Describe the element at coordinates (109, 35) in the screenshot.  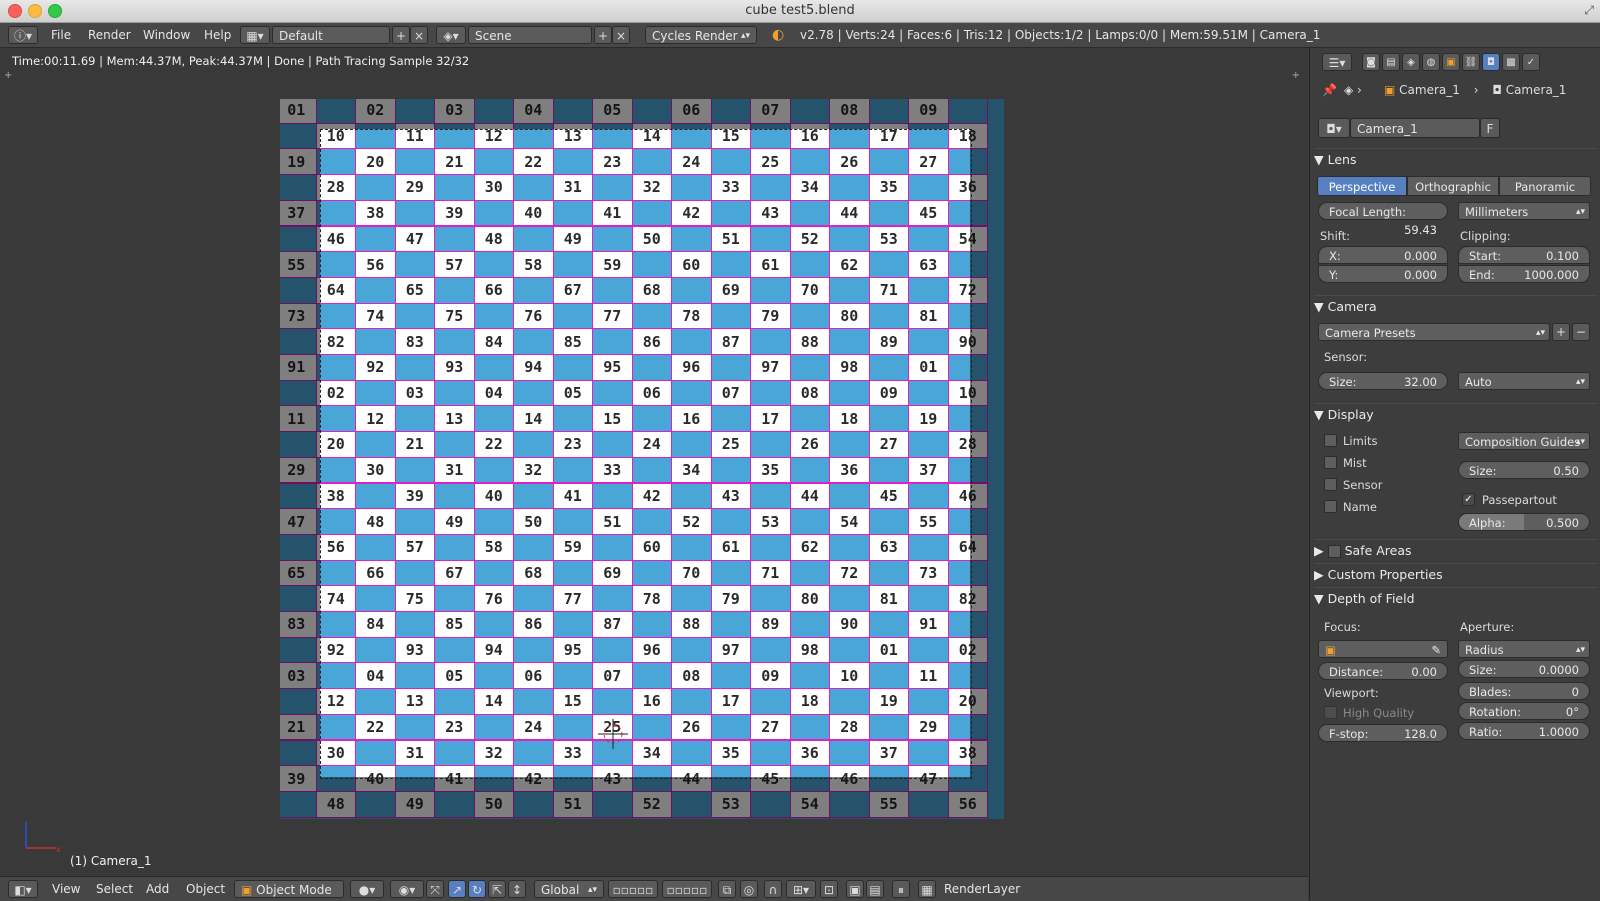
I see `menu-render: Render` at that location.